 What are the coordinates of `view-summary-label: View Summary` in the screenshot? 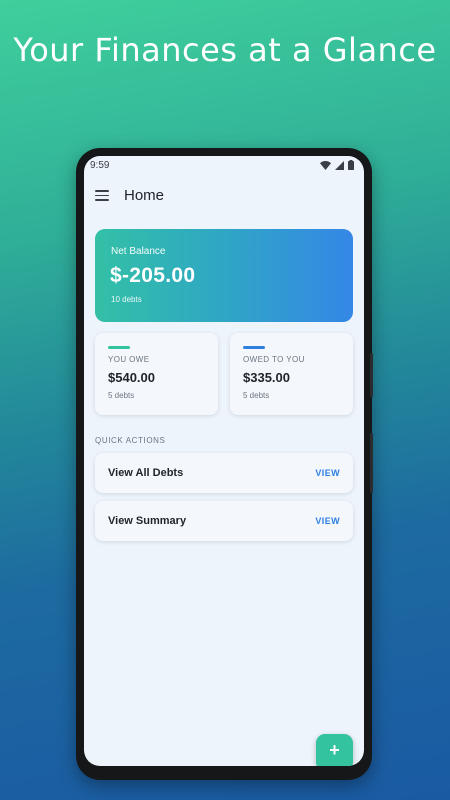 It's located at (147, 521).